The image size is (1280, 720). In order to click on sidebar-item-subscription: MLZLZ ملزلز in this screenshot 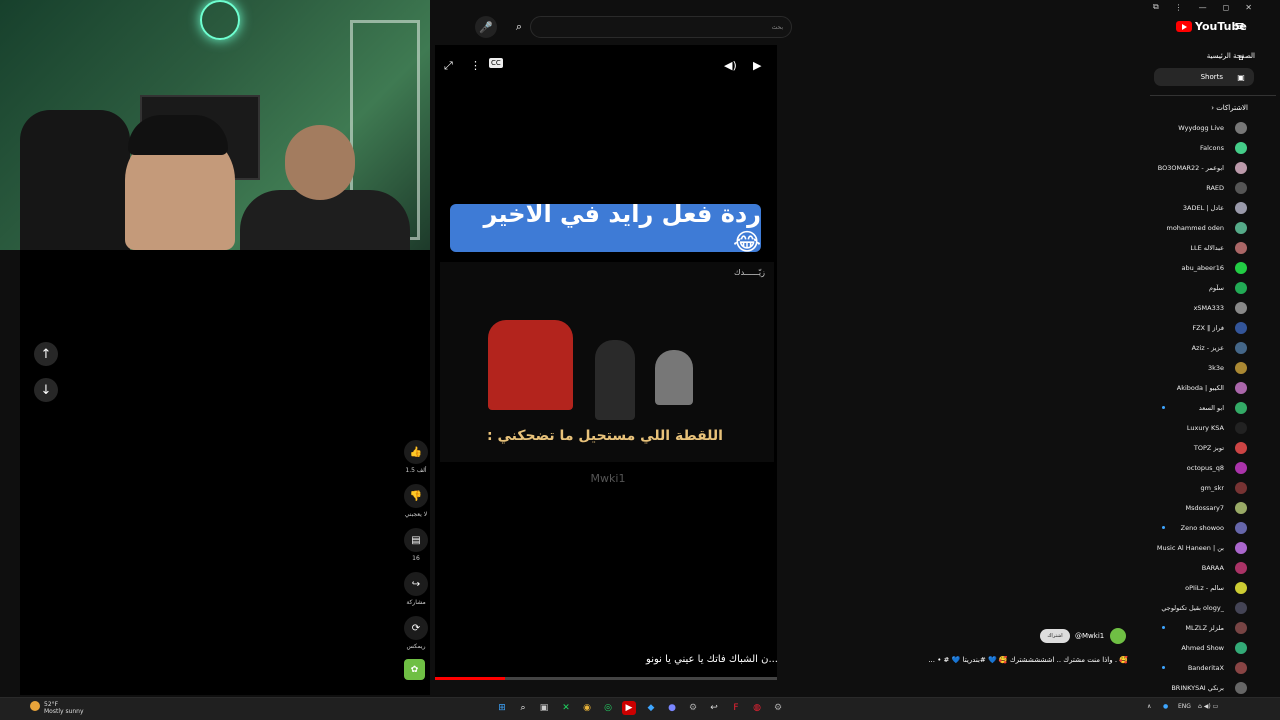, I will do `click(1174, 628)`.